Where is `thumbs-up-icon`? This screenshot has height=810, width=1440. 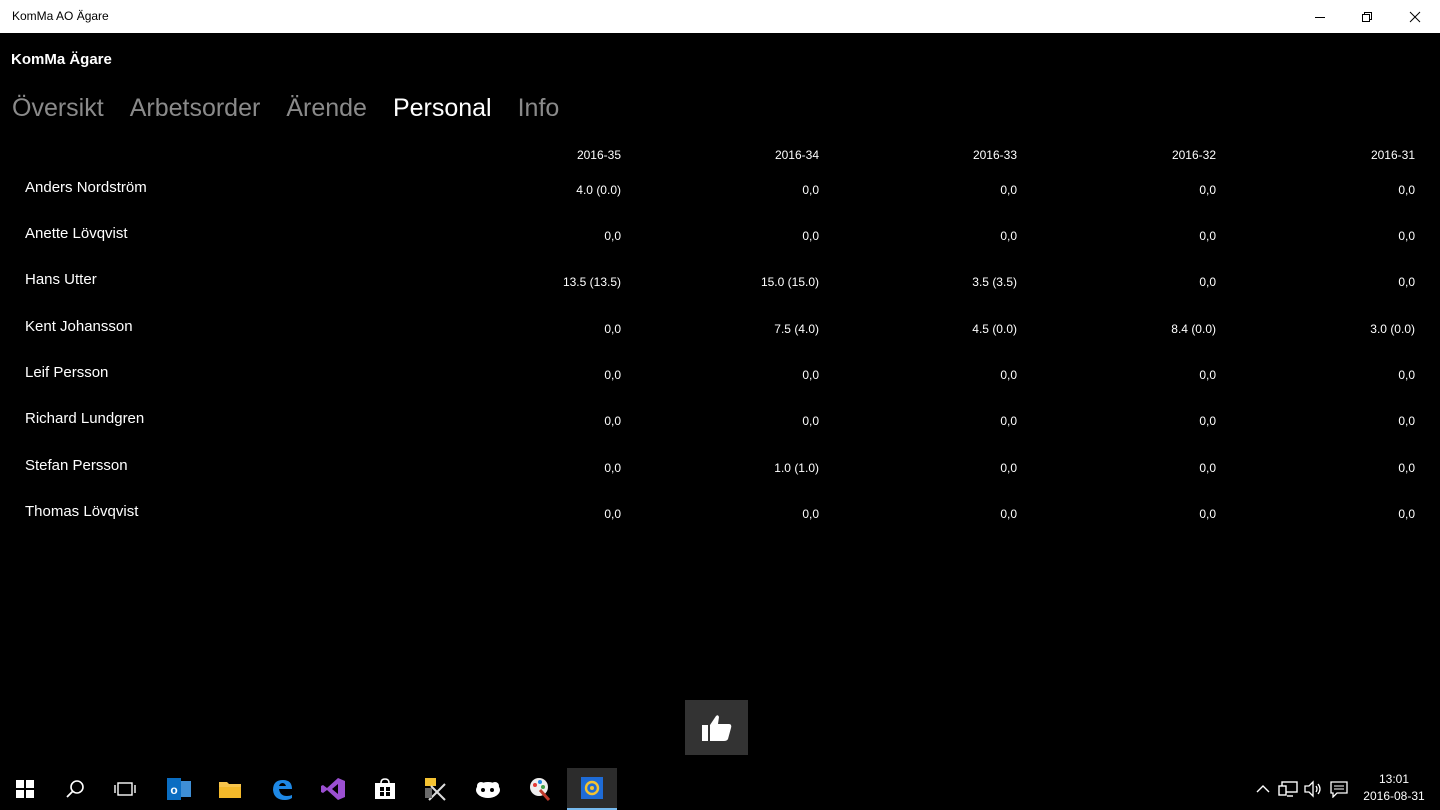 thumbs-up-icon is located at coordinates (716, 727).